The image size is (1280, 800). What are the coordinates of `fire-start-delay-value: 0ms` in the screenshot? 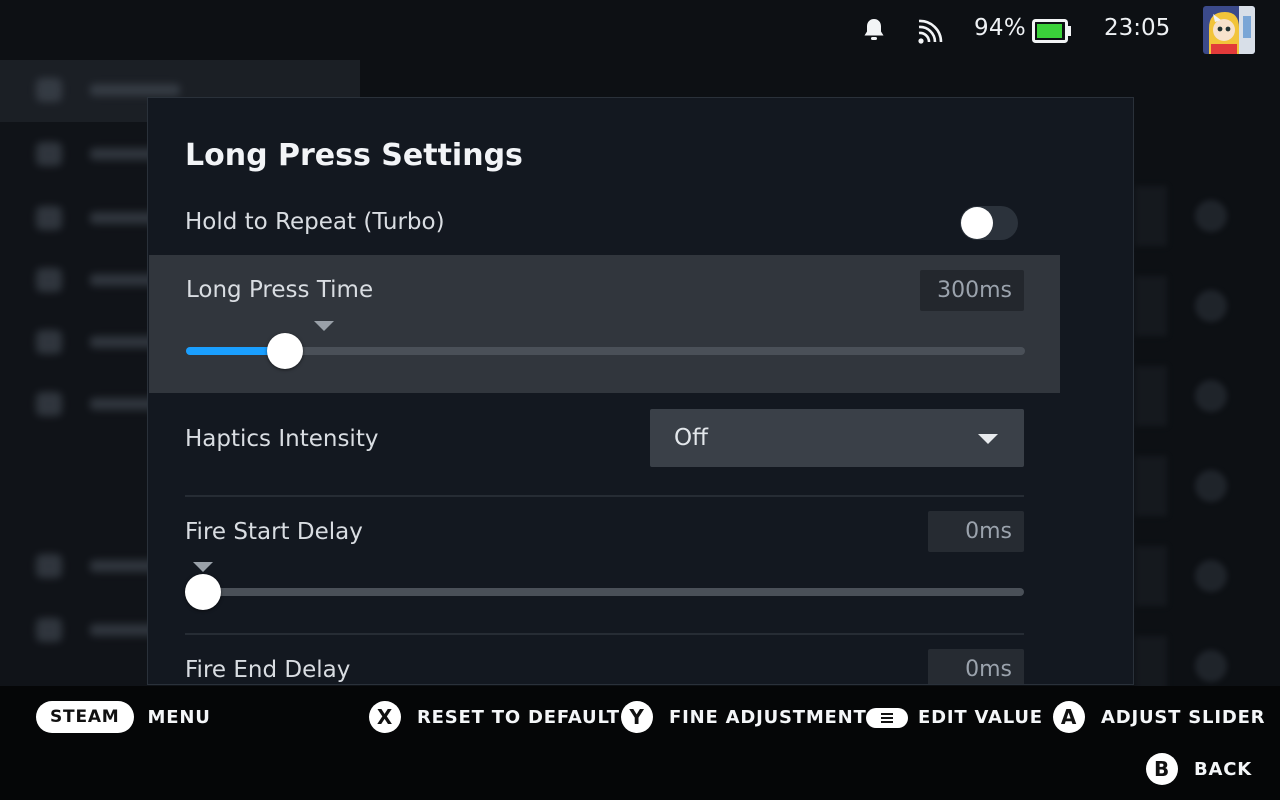 It's located at (976, 531).